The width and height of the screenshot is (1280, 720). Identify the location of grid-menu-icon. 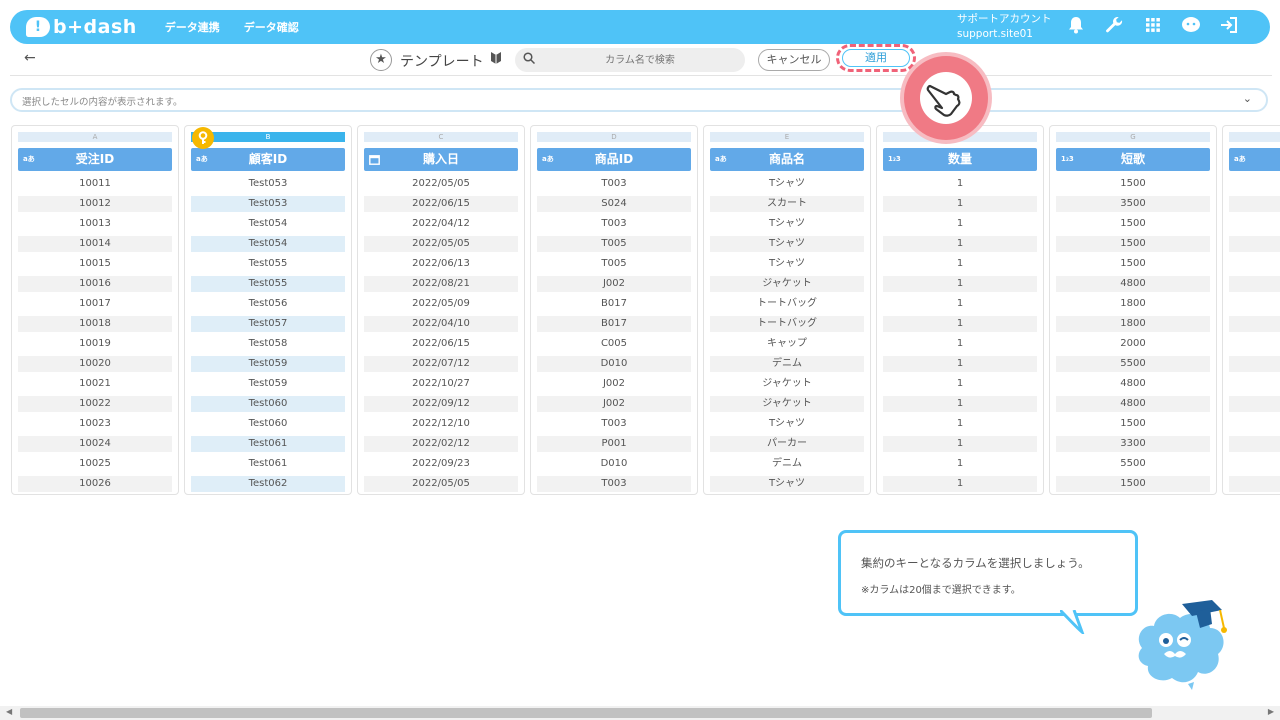
(1153, 27).